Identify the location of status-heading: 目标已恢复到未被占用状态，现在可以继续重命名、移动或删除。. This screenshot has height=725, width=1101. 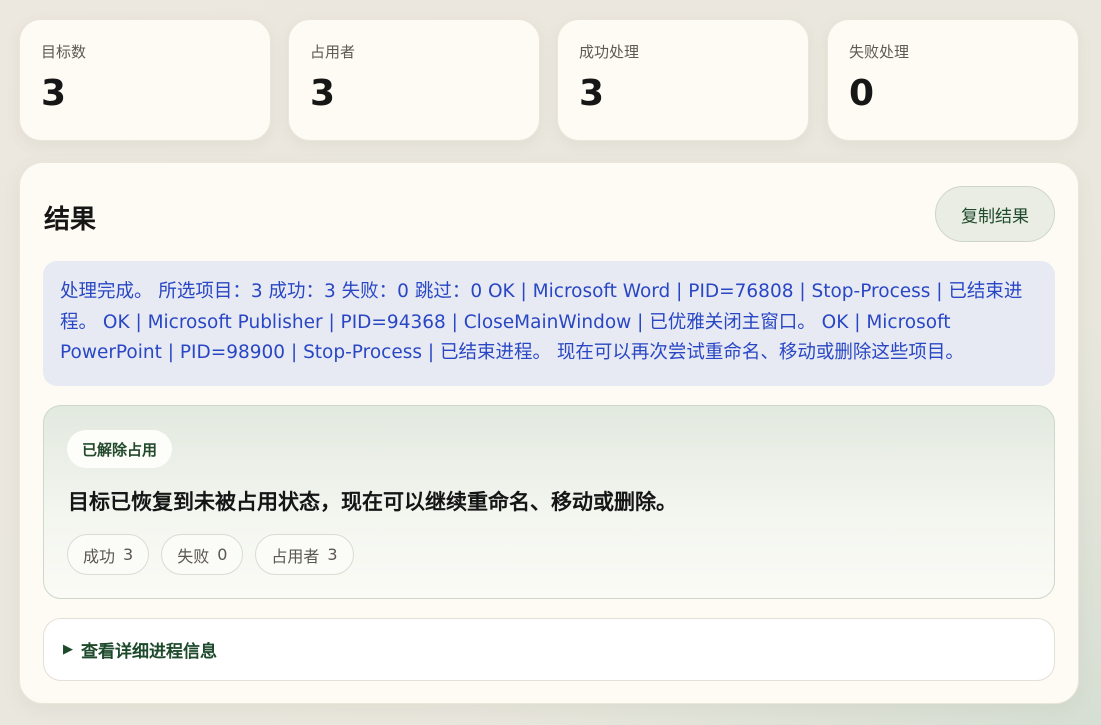
(372, 502).